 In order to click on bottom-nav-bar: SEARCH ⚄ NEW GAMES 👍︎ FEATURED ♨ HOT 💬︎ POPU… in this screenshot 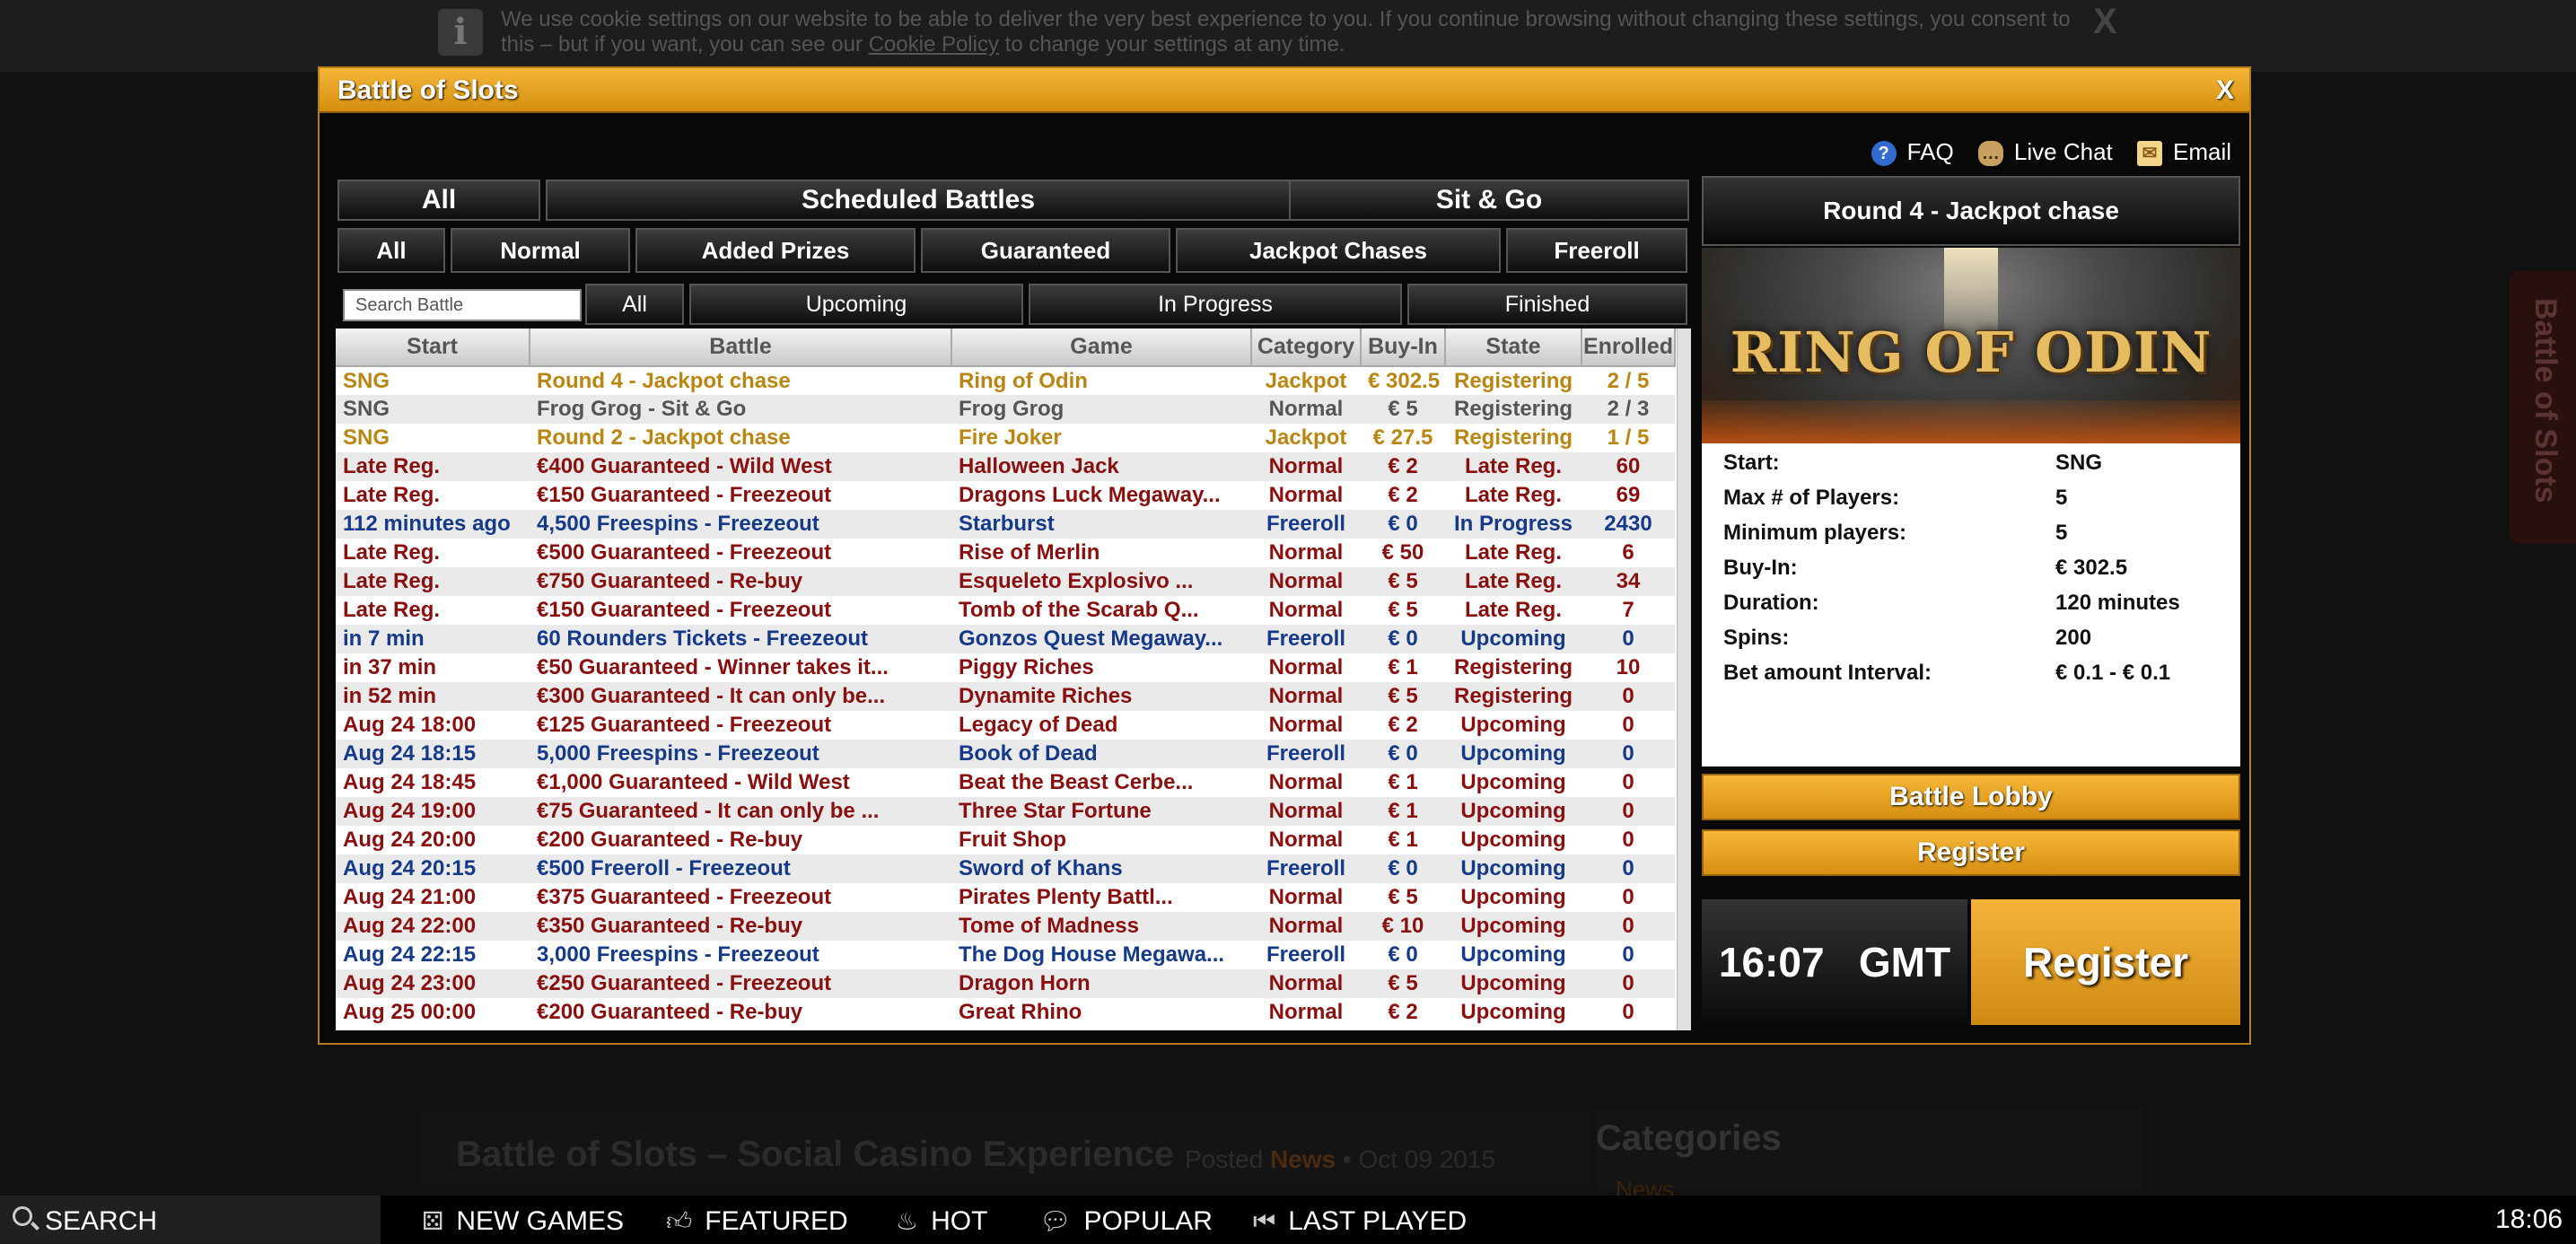, I will do `click(1288, 1220)`.